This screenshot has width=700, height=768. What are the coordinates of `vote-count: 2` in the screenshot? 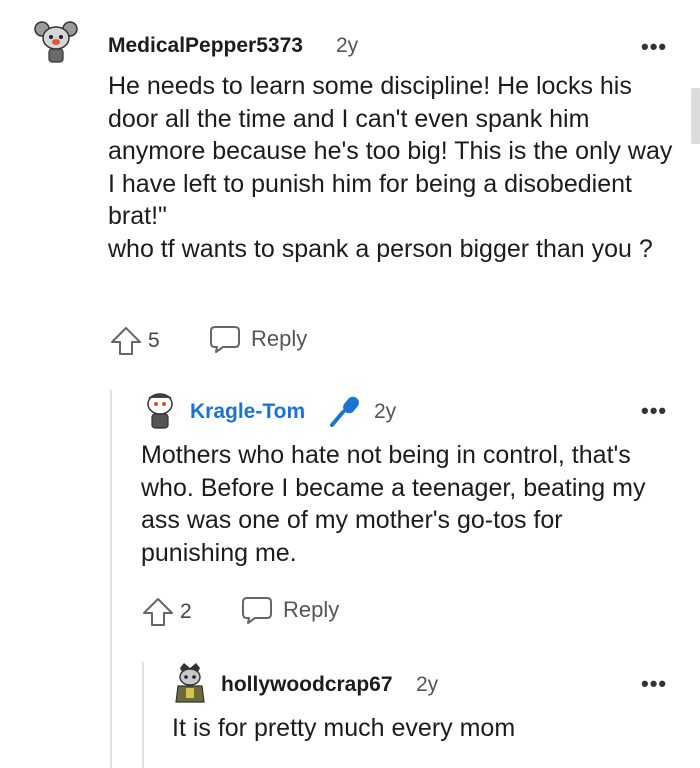 It's located at (186, 611).